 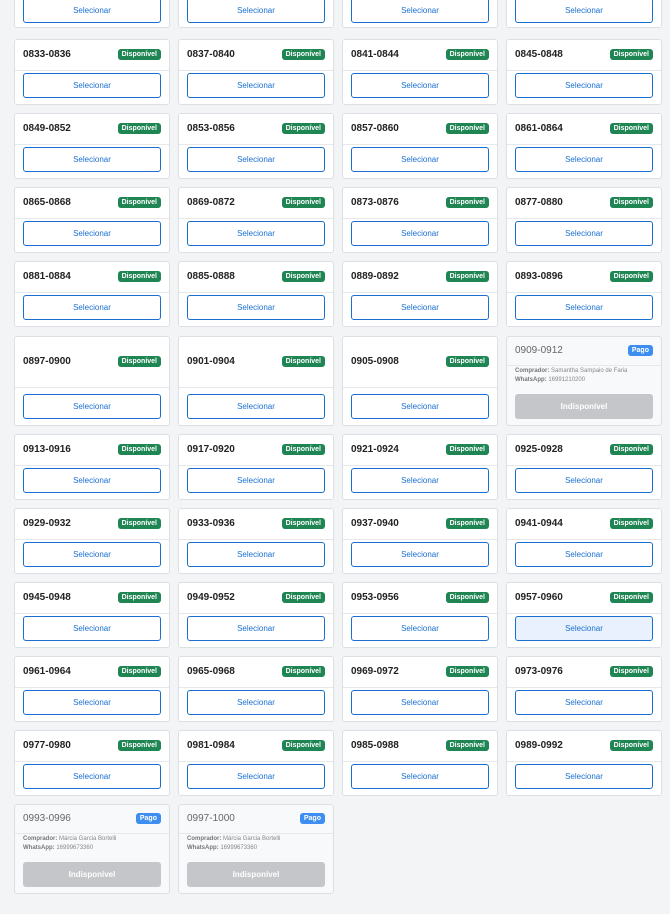 I want to click on ticket-range: 0981-0984, so click(x=211, y=745).